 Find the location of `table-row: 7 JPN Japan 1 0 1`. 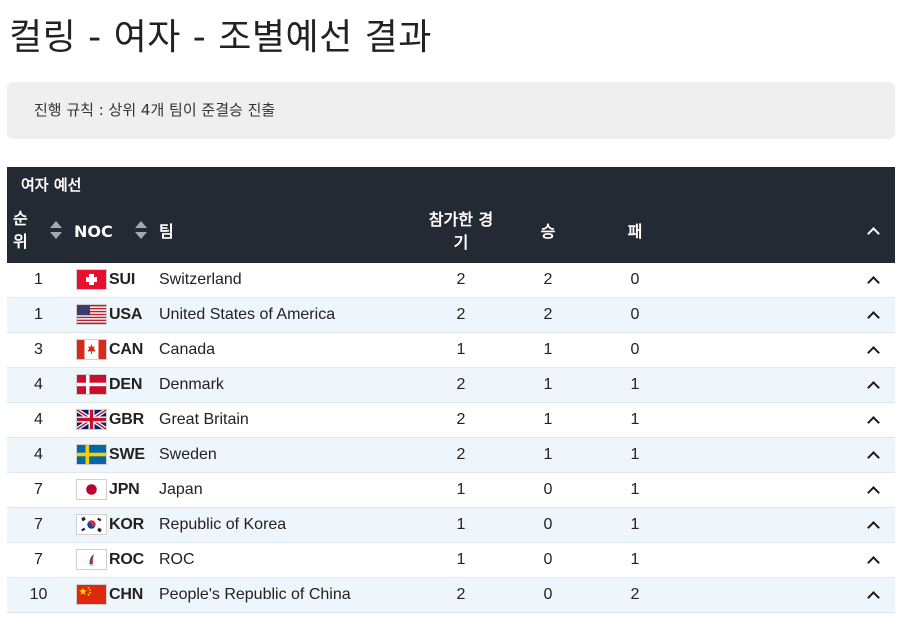

table-row: 7 JPN Japan 1 0 1 is located at coordinates (451, 490).